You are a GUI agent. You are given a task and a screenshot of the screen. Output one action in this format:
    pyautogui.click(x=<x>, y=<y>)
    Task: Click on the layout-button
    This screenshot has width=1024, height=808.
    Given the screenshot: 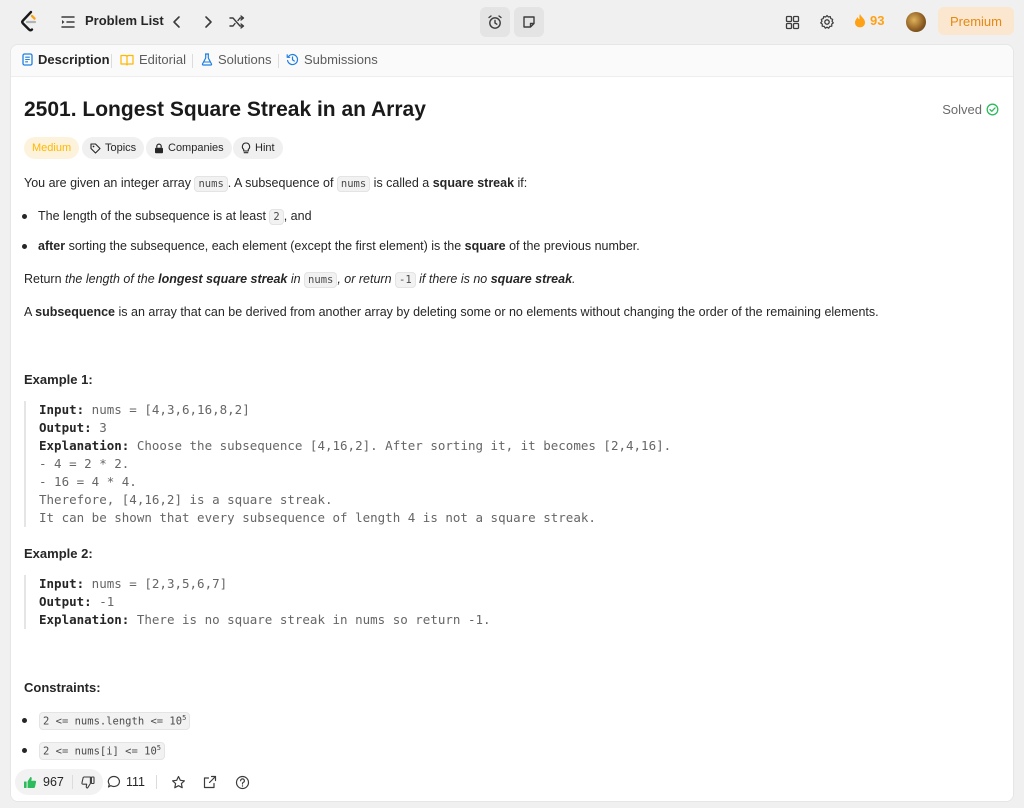 What is the action you would take?
    pyautogui.click(x=792, y=22)
    